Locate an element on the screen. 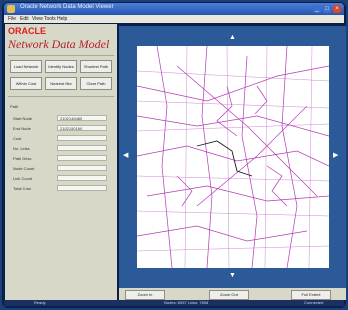  pan-right-icon: ▶ is located at coordinates (335, 155).